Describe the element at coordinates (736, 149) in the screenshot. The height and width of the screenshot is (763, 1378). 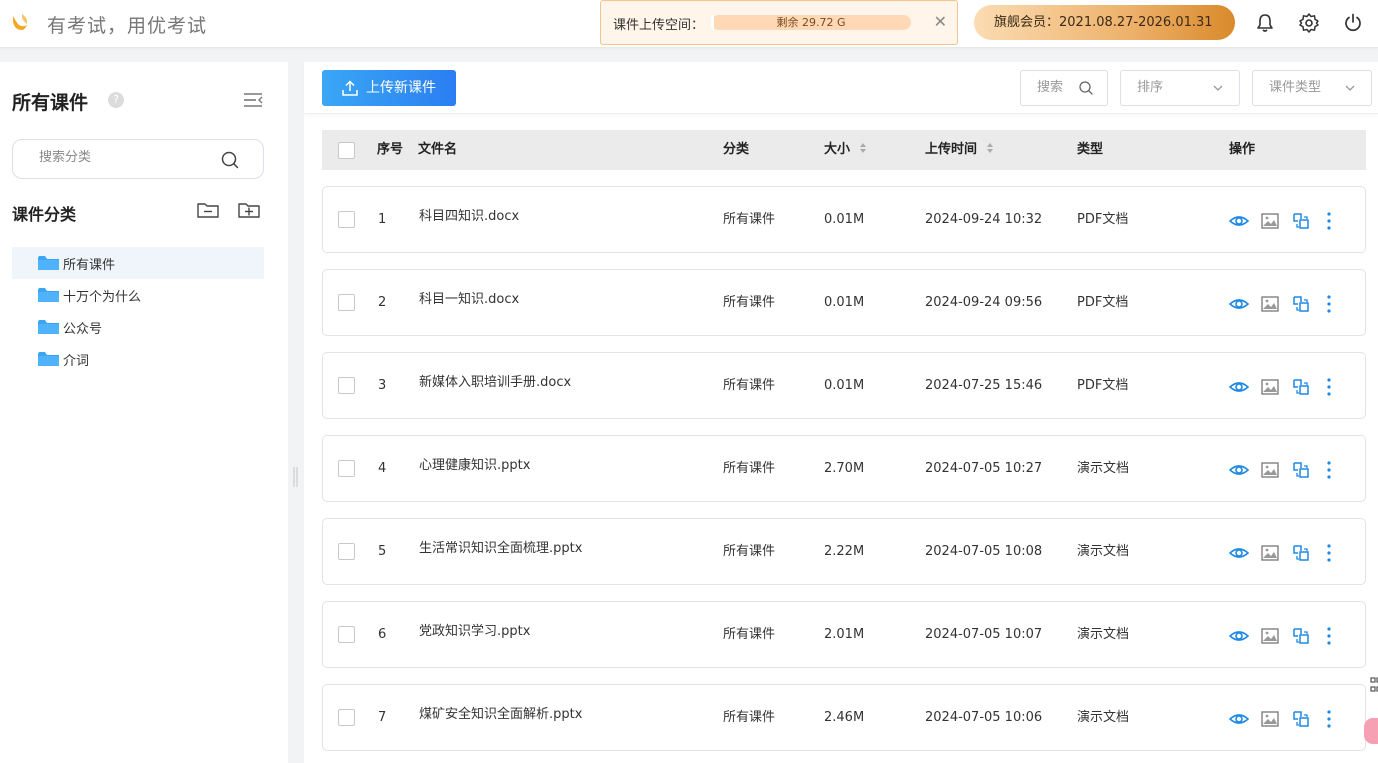
I see `column-category: 分类` at that location.